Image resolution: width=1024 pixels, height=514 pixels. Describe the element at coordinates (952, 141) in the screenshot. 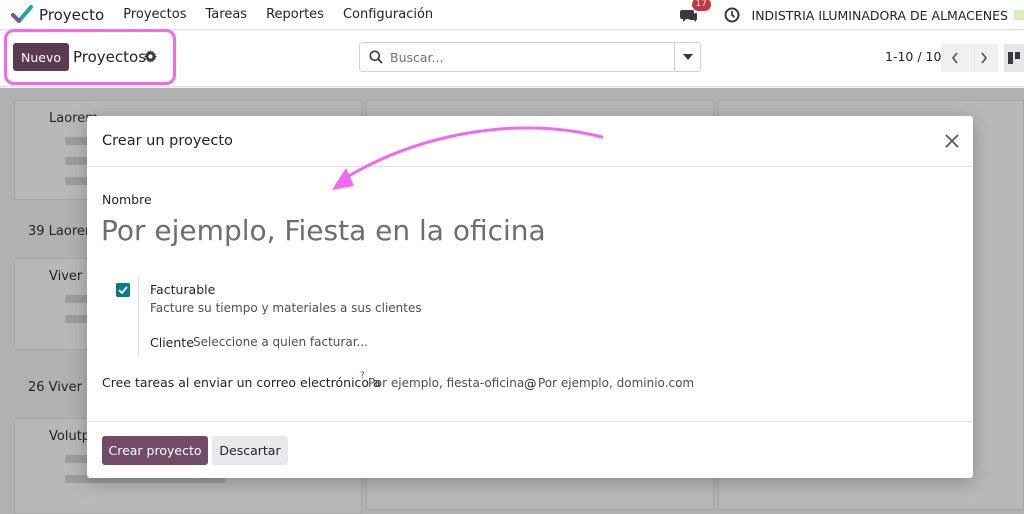

I see `close-icon` at that location.